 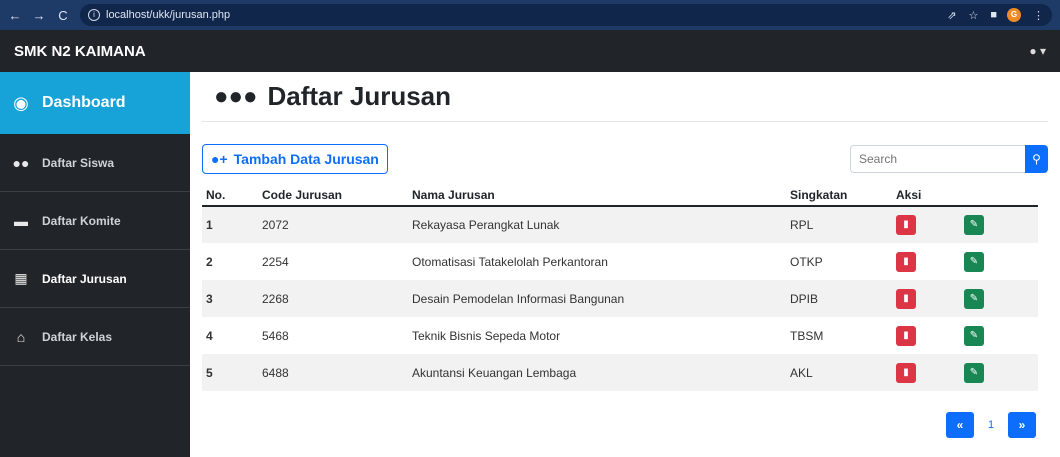 I want to click on cell-singkatan: OTKP, so click(x=806, y=261).